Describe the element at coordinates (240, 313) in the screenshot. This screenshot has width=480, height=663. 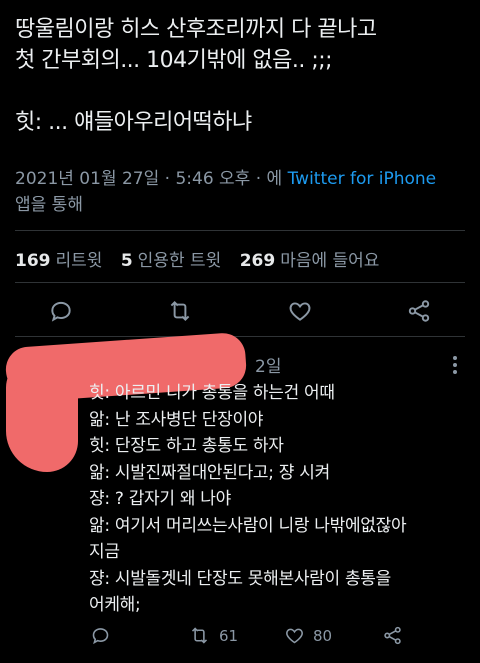
I see `tweet-actions` at that location.